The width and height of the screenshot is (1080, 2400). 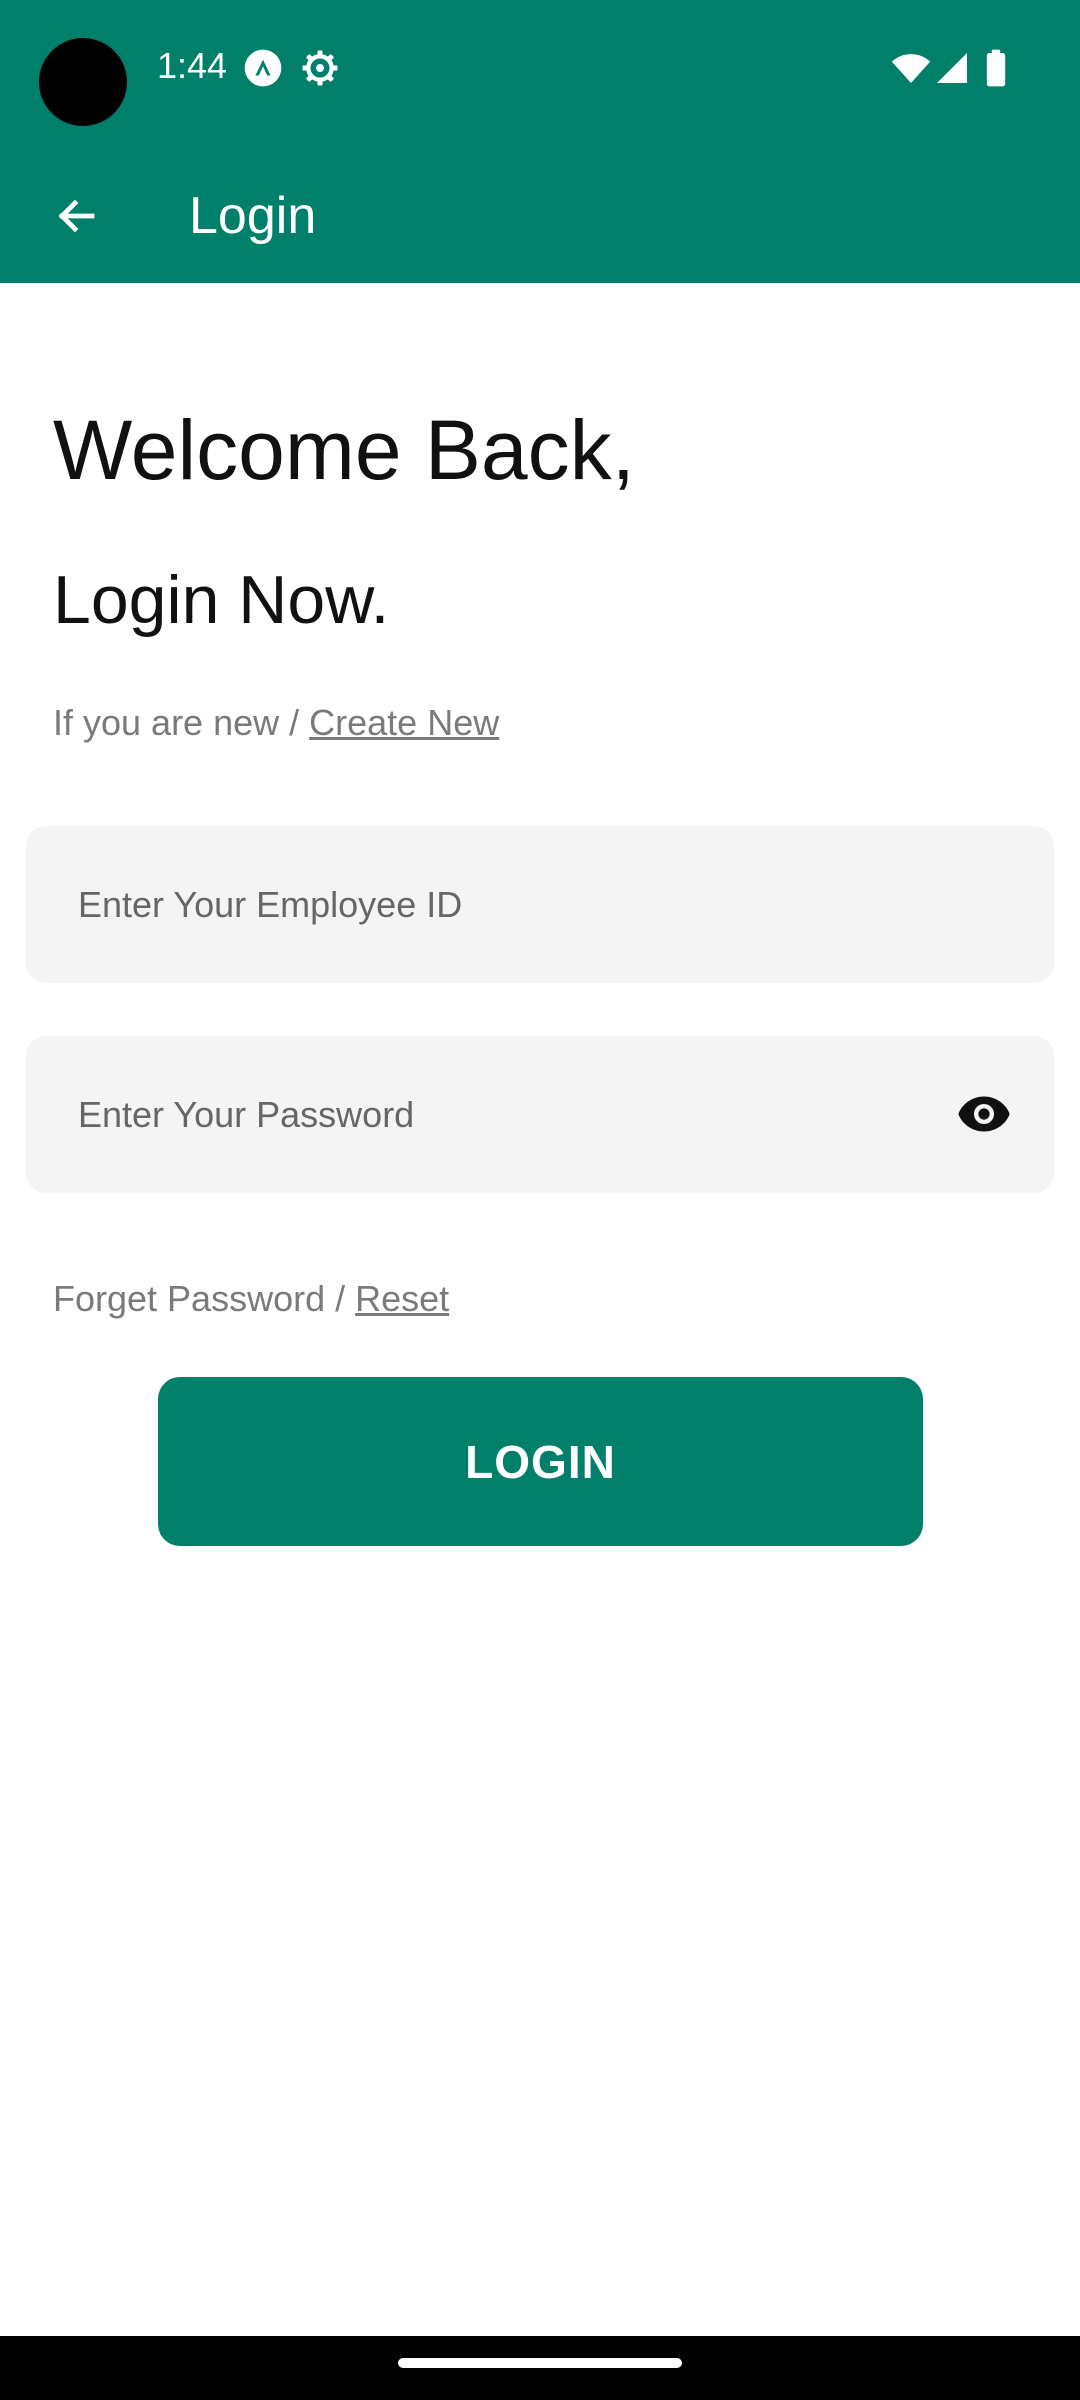 I want to click on forget-password-row: Forget Password / Reset, so click(x=251, y=1299).